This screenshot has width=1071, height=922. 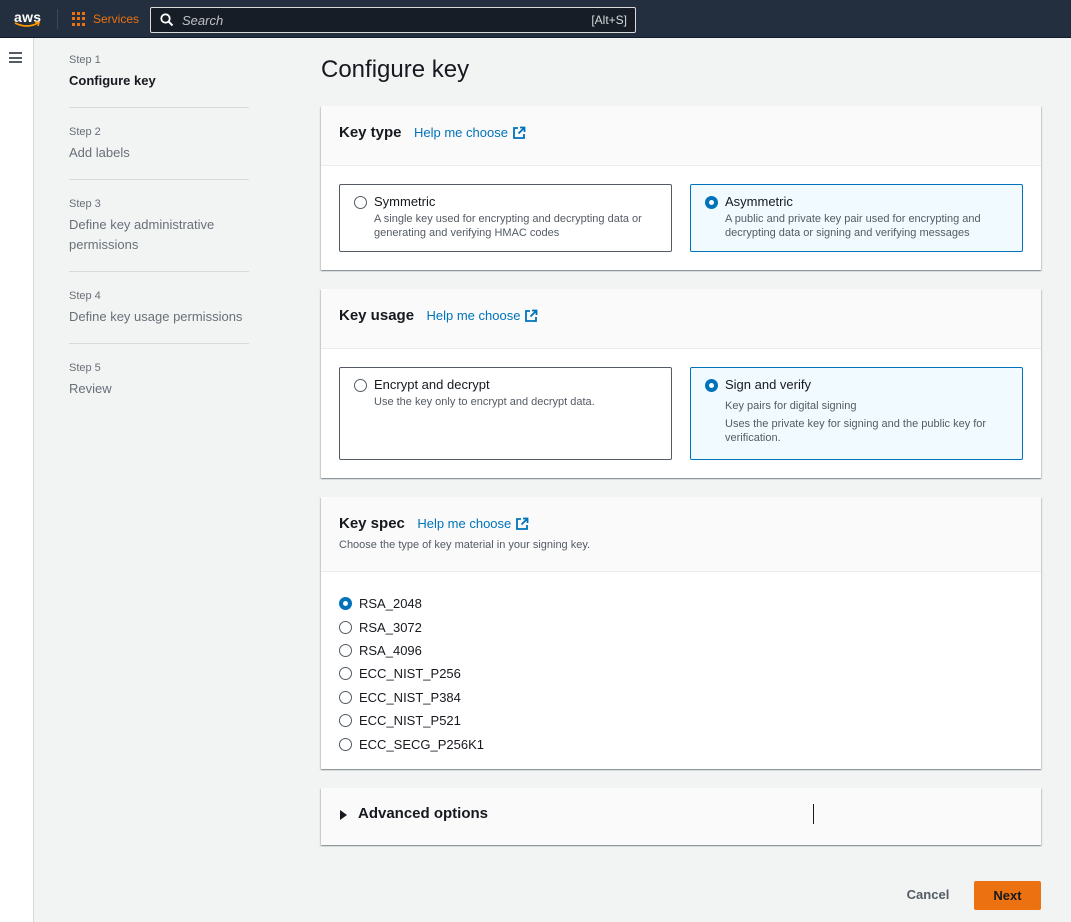 What do you see at coordinates (85, 296) in the screenshot?
I see `step-number: Step 4` at bounding box center [85, 296].